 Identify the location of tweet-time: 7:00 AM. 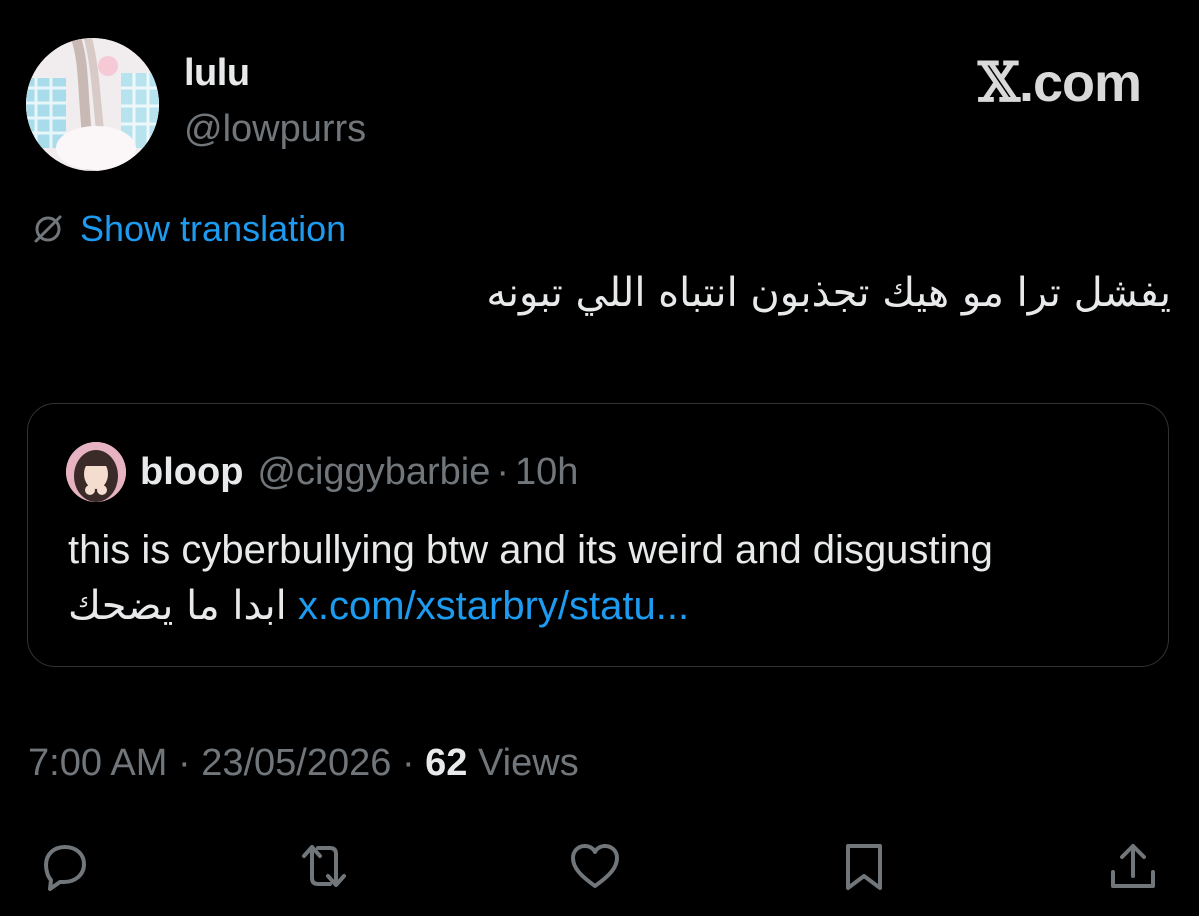
(97, 763).